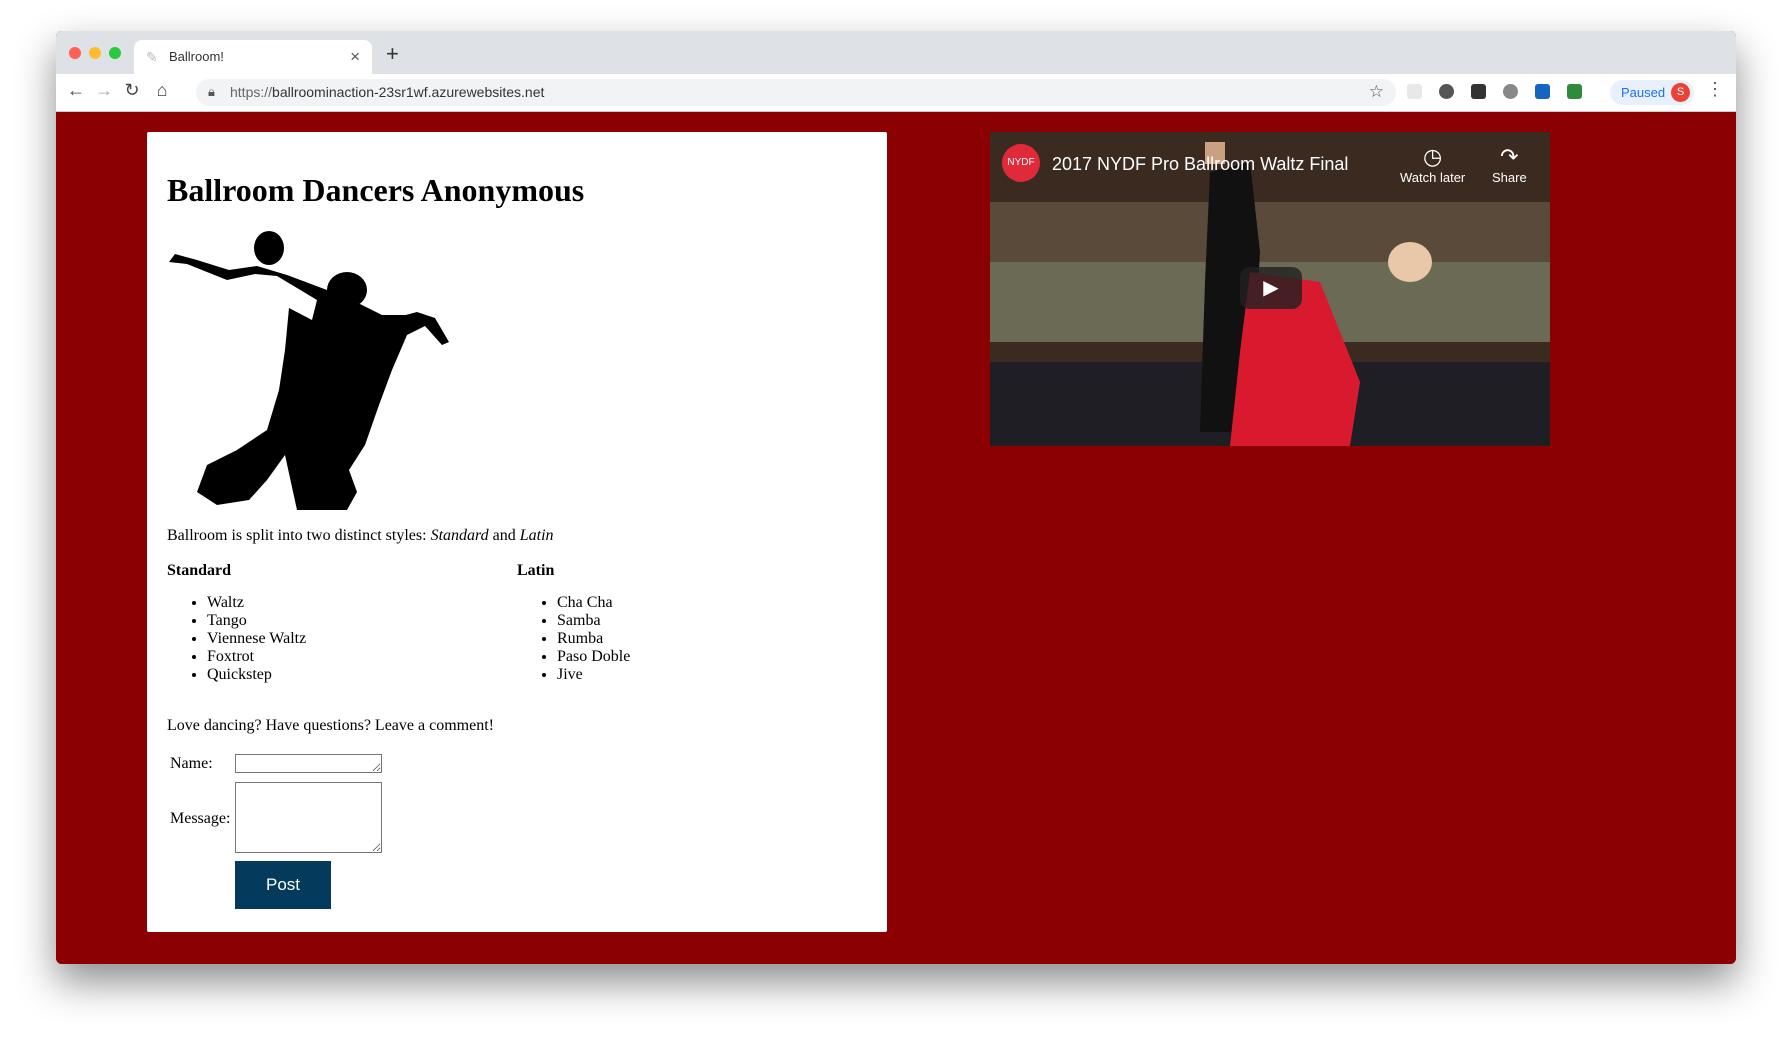  Describe the element at coordinates (75, 53) in the screenshot. I see `close-window-button` at that location.